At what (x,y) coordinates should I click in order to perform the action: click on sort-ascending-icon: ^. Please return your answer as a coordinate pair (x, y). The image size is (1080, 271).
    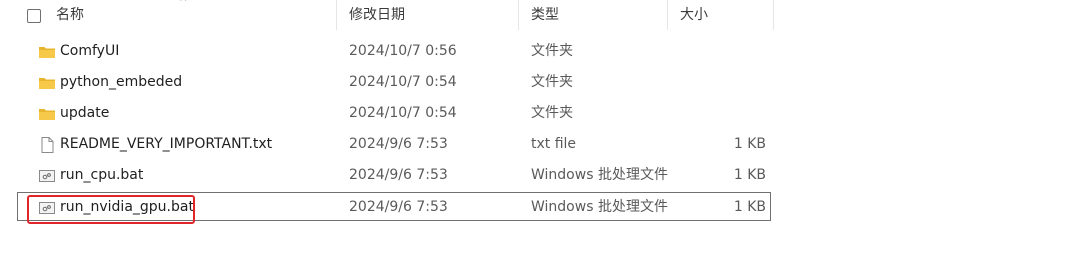
    Looking at the image, I should click on (183, 4).